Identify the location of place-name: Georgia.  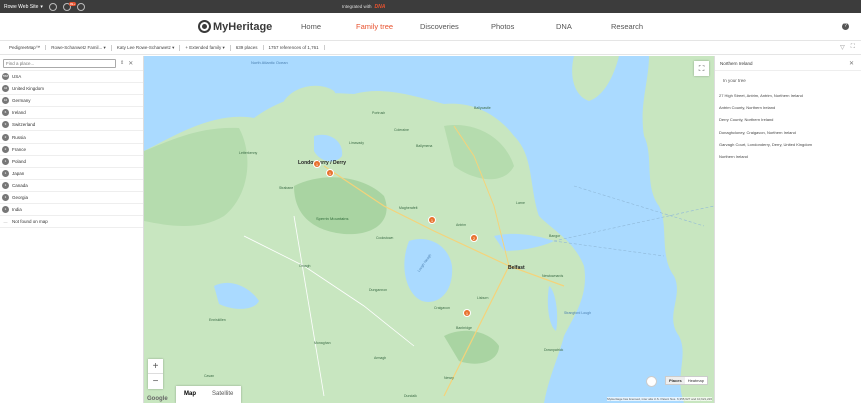
(20, 197).